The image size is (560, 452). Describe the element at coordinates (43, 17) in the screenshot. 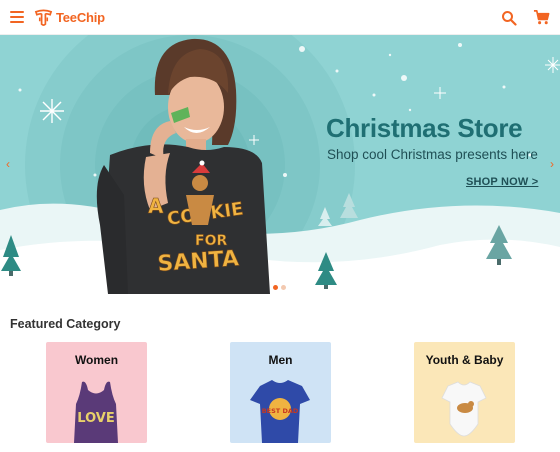

I see `teechip-logo-icon` at that location.